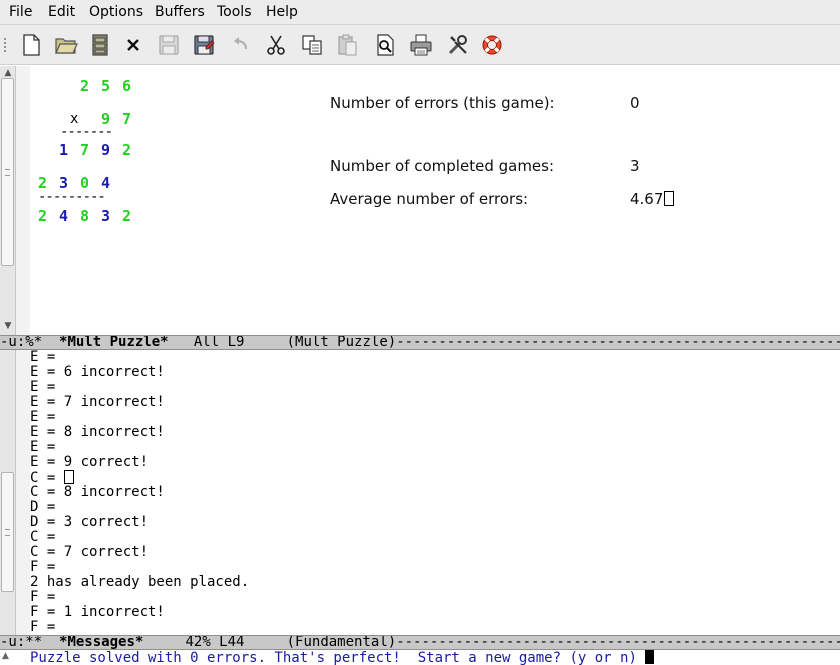 Image resolution: width=840 pixels, height=665 pixels. I want to click on menu-tools: Tools, so click(234, 12).